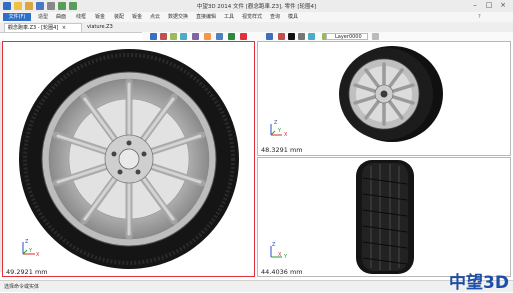 The height and width of the screenshot is (293, 513). I want to click on viewport-scale: 49.2921 mm, so click(27, 272).